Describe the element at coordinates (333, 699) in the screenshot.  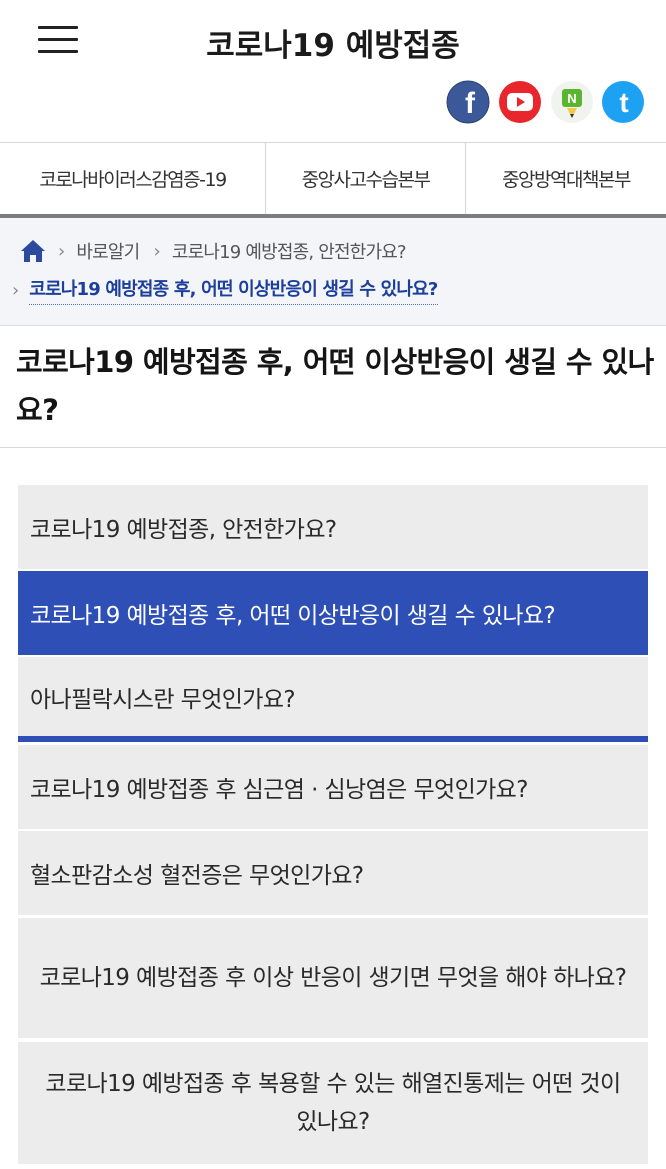
I see `question-item: 아나필락시스란 무엇인가요?` at that location.